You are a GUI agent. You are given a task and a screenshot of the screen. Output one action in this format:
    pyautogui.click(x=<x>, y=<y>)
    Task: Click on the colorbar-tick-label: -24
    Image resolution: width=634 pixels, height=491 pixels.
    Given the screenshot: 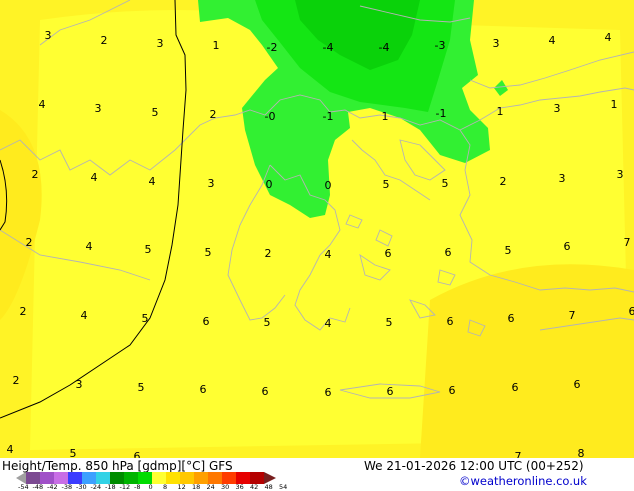 What is the action you would take?
    pyautogui.click(x=96, y=487)
    